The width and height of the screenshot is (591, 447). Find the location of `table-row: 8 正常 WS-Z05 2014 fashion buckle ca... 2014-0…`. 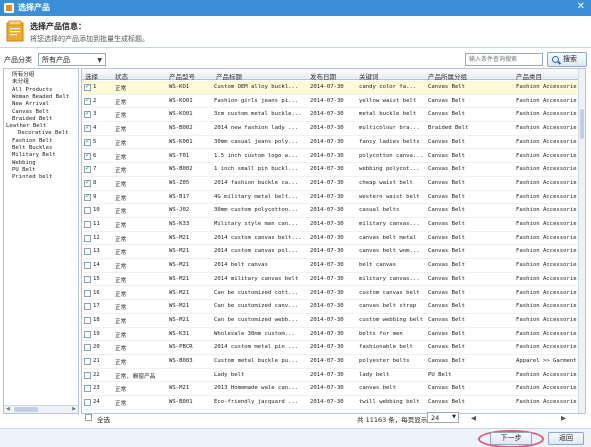

table-row: 8 正常 WS-Z05 2014 fashion buckle ca... 2014-0… is located at coordinates (330, 184).